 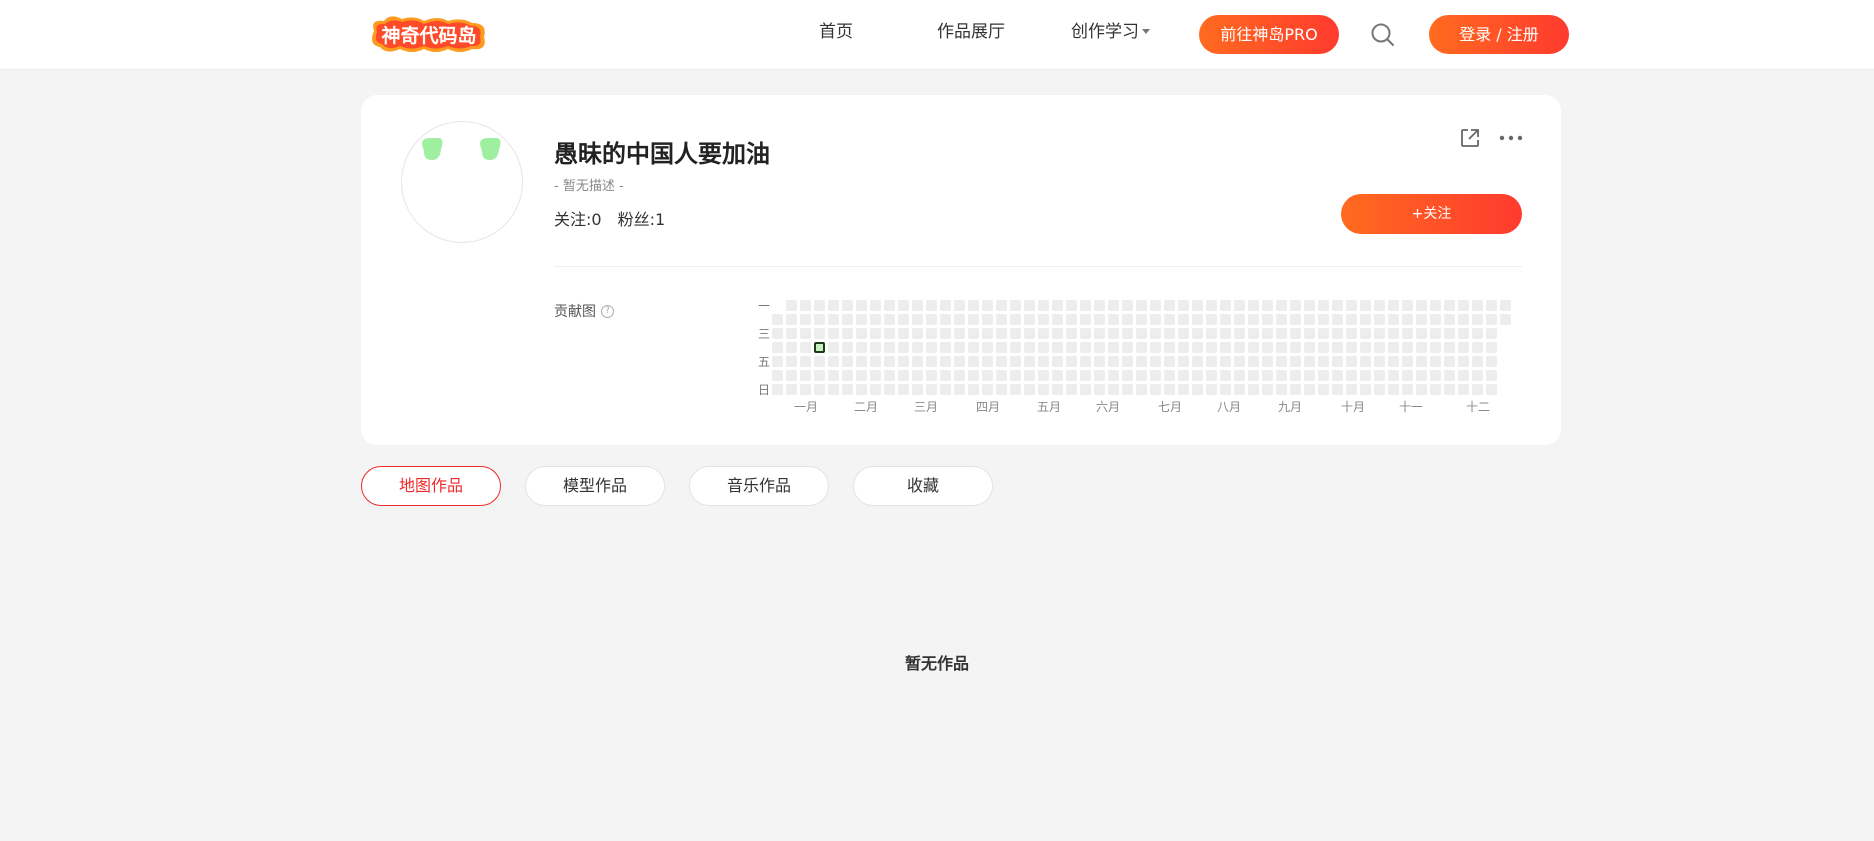 What do you see at coordinates (595, 486) in the screenshot?
I see `tab-model-works: 模型作品` at bounding box center [595, 486].